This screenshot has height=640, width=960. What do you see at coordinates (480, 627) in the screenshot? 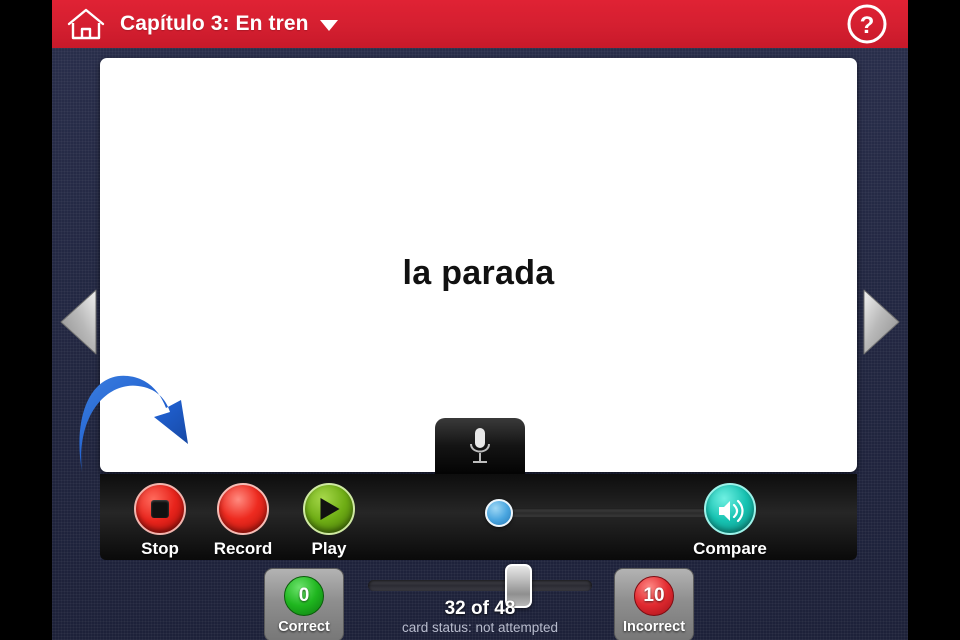
I see `card-status: card status: not attempted` at bounding box center [480, 627].